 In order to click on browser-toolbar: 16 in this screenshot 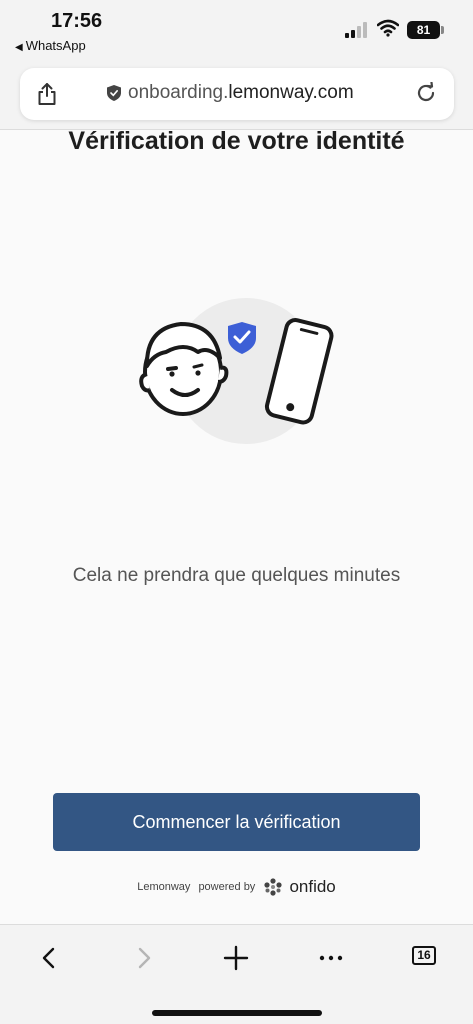, I will do `click(236, 974)`.